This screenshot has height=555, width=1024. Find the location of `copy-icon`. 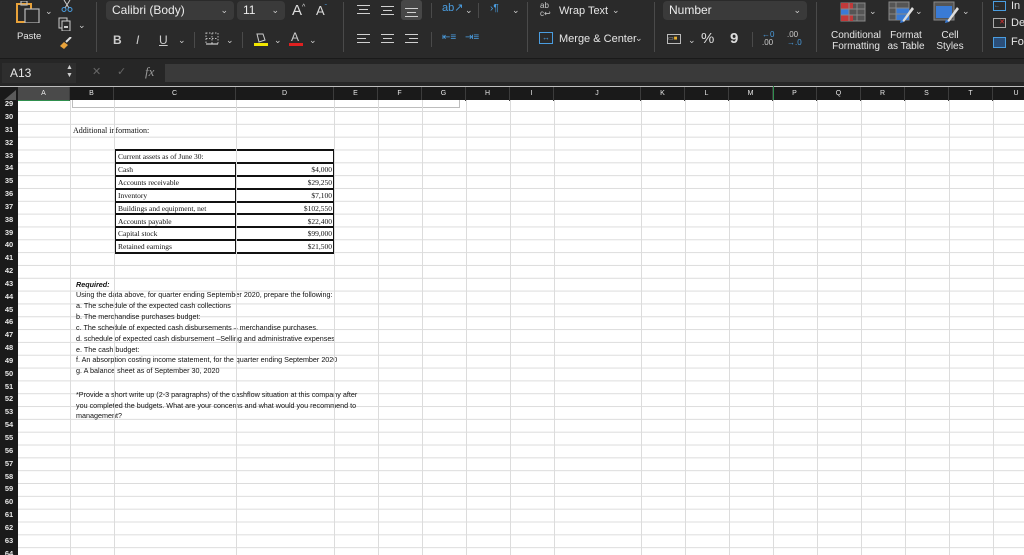

copy-icon is located at coordinates (65, 24).